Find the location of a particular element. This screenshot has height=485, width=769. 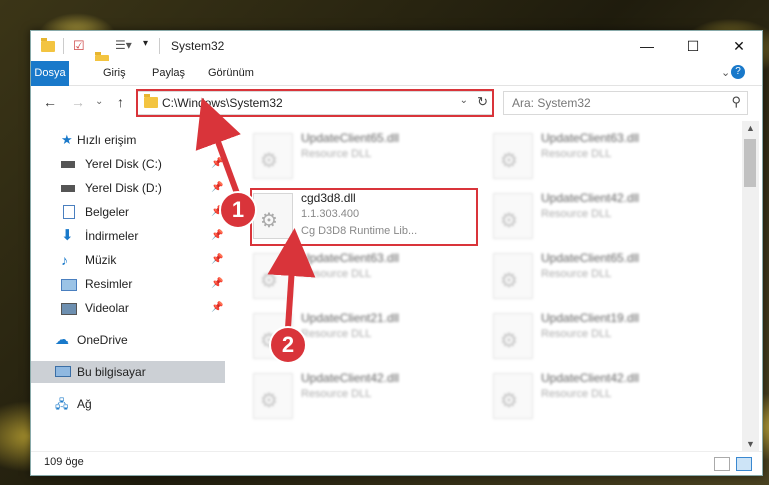

step-badge-2: 2 is located at coordinates (288, 345).